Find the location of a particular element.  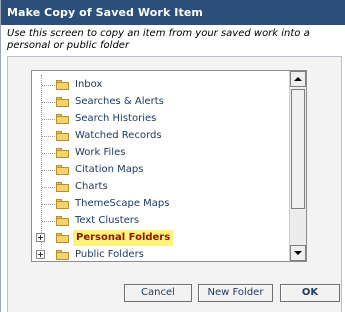

tree-item-text-clusters: Text Clusters is located at coordinates (161, 221).